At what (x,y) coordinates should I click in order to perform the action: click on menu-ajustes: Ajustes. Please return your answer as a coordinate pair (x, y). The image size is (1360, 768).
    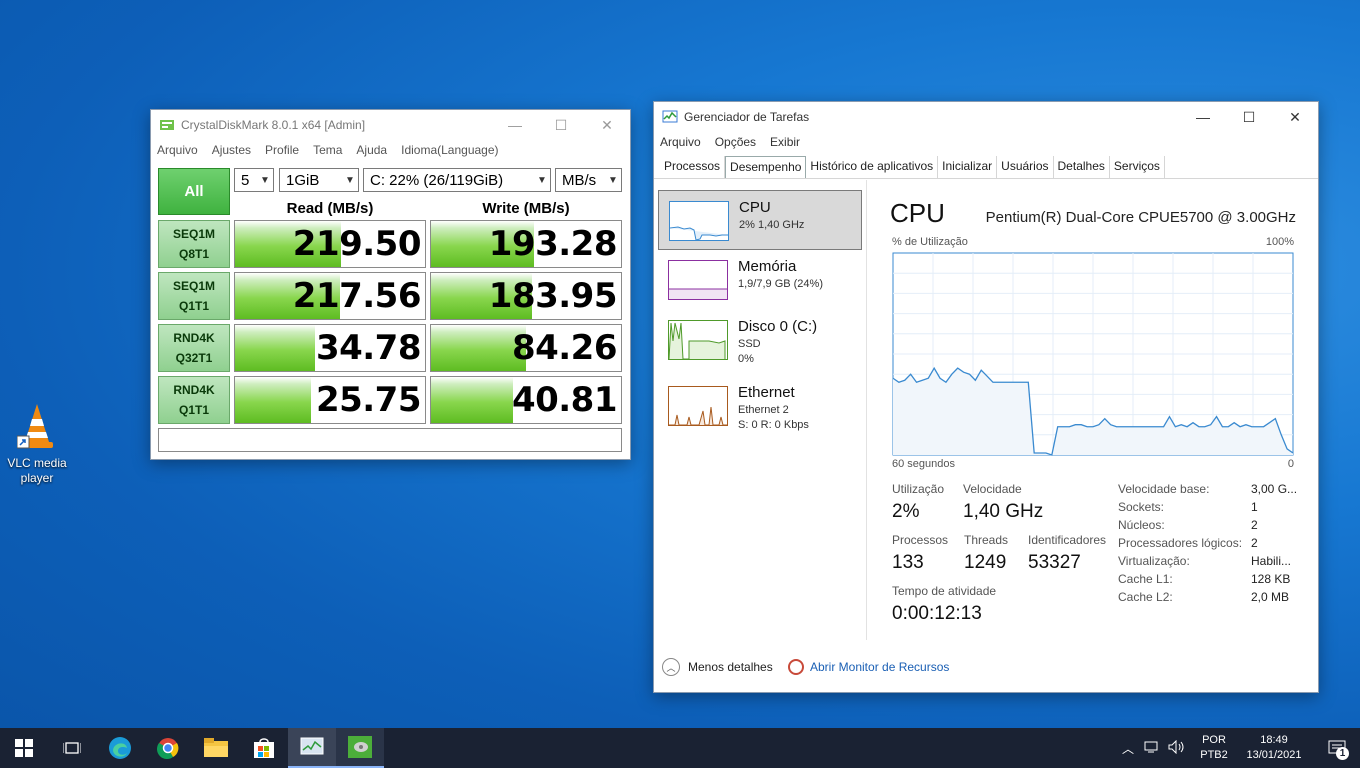
    Looking at the image, I should click on (231, 150).